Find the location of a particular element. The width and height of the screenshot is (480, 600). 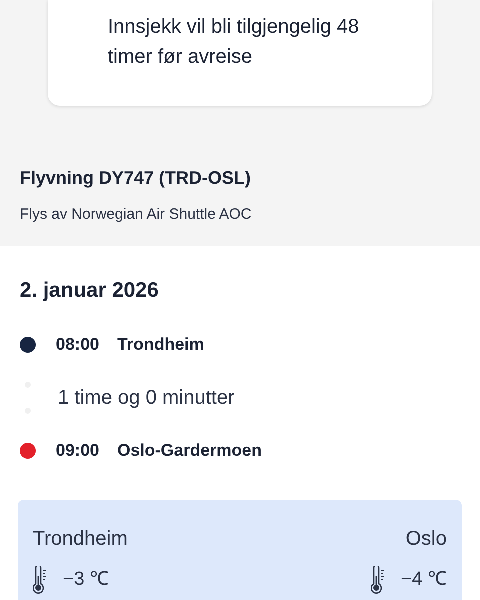

weather-city: Trondheim is located at coordinates (80, 539).